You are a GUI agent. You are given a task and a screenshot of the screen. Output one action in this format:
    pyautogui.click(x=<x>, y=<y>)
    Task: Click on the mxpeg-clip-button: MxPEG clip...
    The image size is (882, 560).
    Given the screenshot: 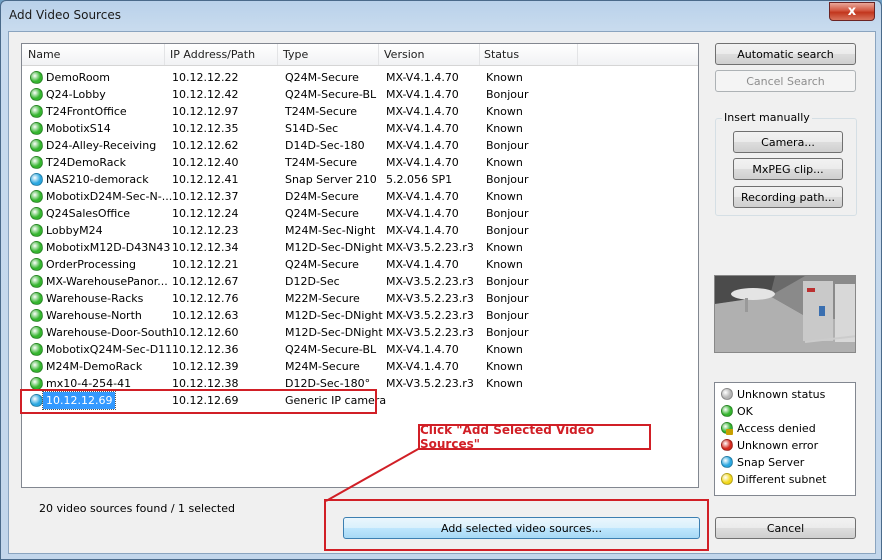 What is the action you would take?
    pyautogui.click(x=788, y=169)
    